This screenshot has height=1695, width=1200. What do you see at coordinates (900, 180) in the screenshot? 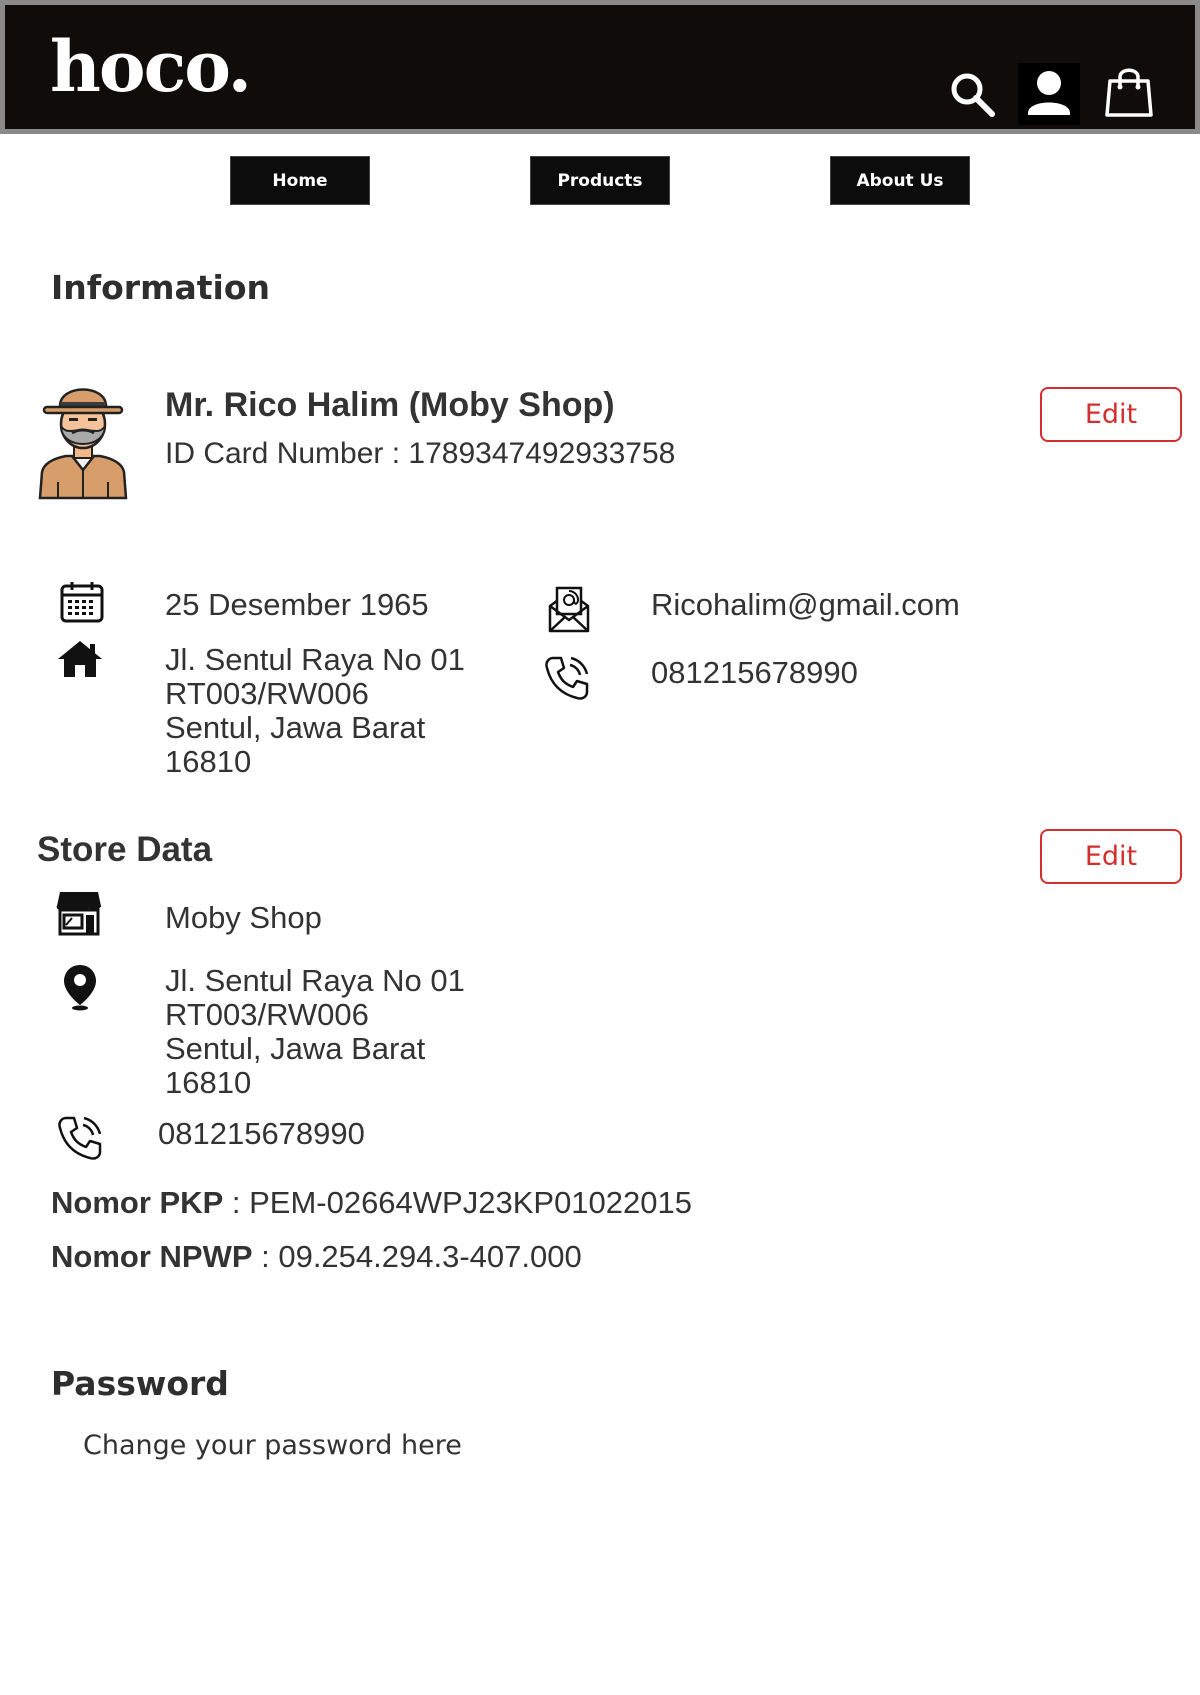
I see `nav-about-us: About Us` at bounding box center [900, 180].